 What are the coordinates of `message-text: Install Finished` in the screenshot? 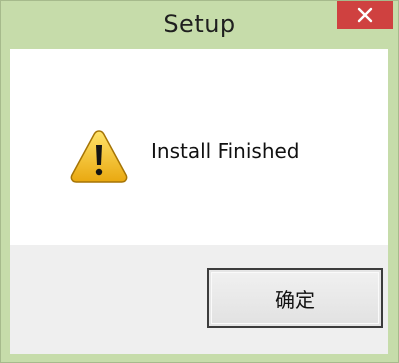 It's located at (225, 151).